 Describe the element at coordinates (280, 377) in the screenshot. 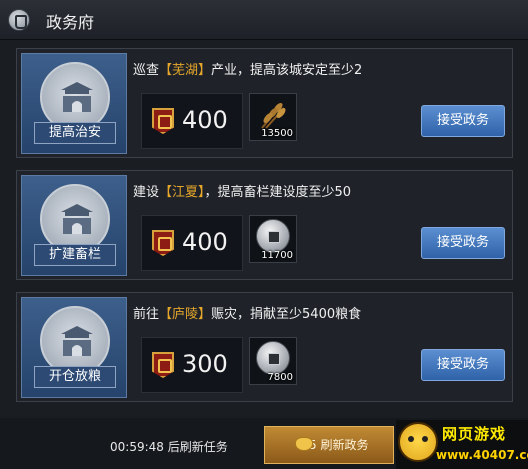

I see `item-count: 7800` at that location.